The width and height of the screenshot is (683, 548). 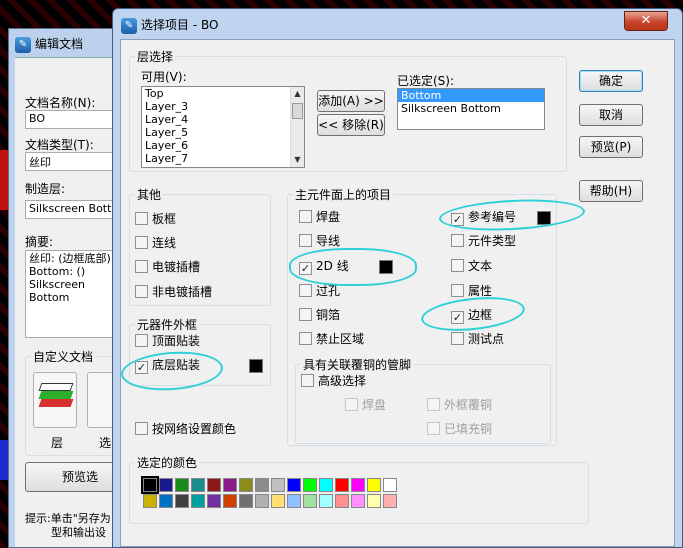 I want to click on checkbox-top-mount: 顶面贴装, so click(x=167, y=342).